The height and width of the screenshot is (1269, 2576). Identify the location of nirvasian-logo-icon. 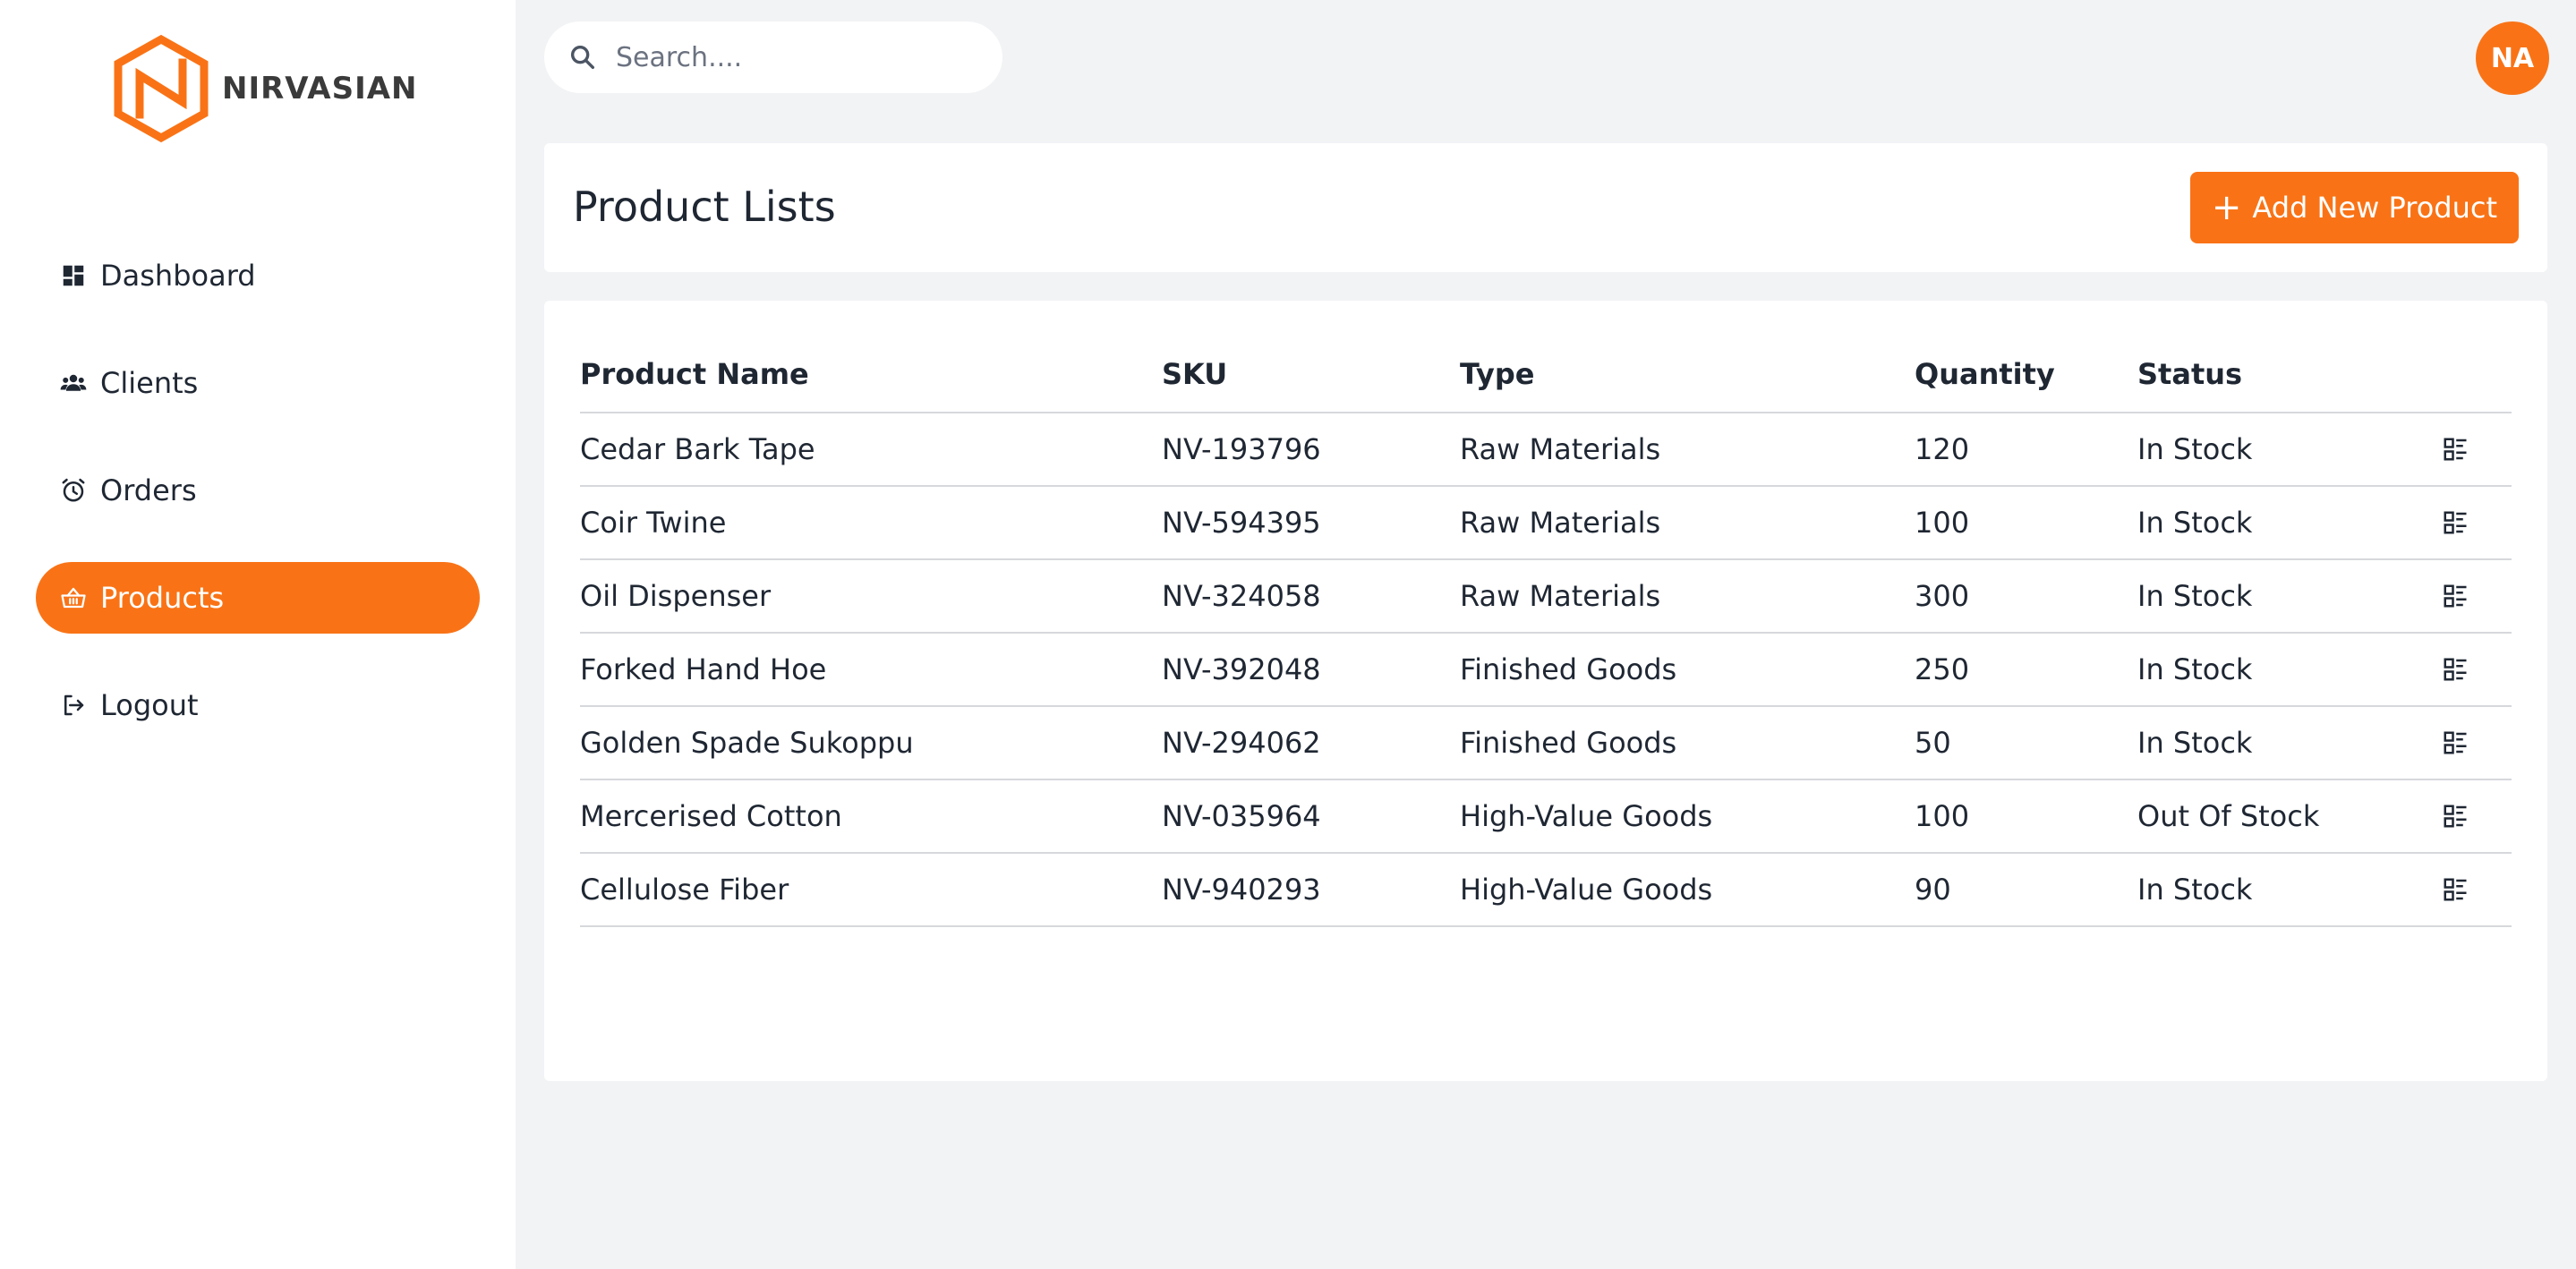
(161, 89).